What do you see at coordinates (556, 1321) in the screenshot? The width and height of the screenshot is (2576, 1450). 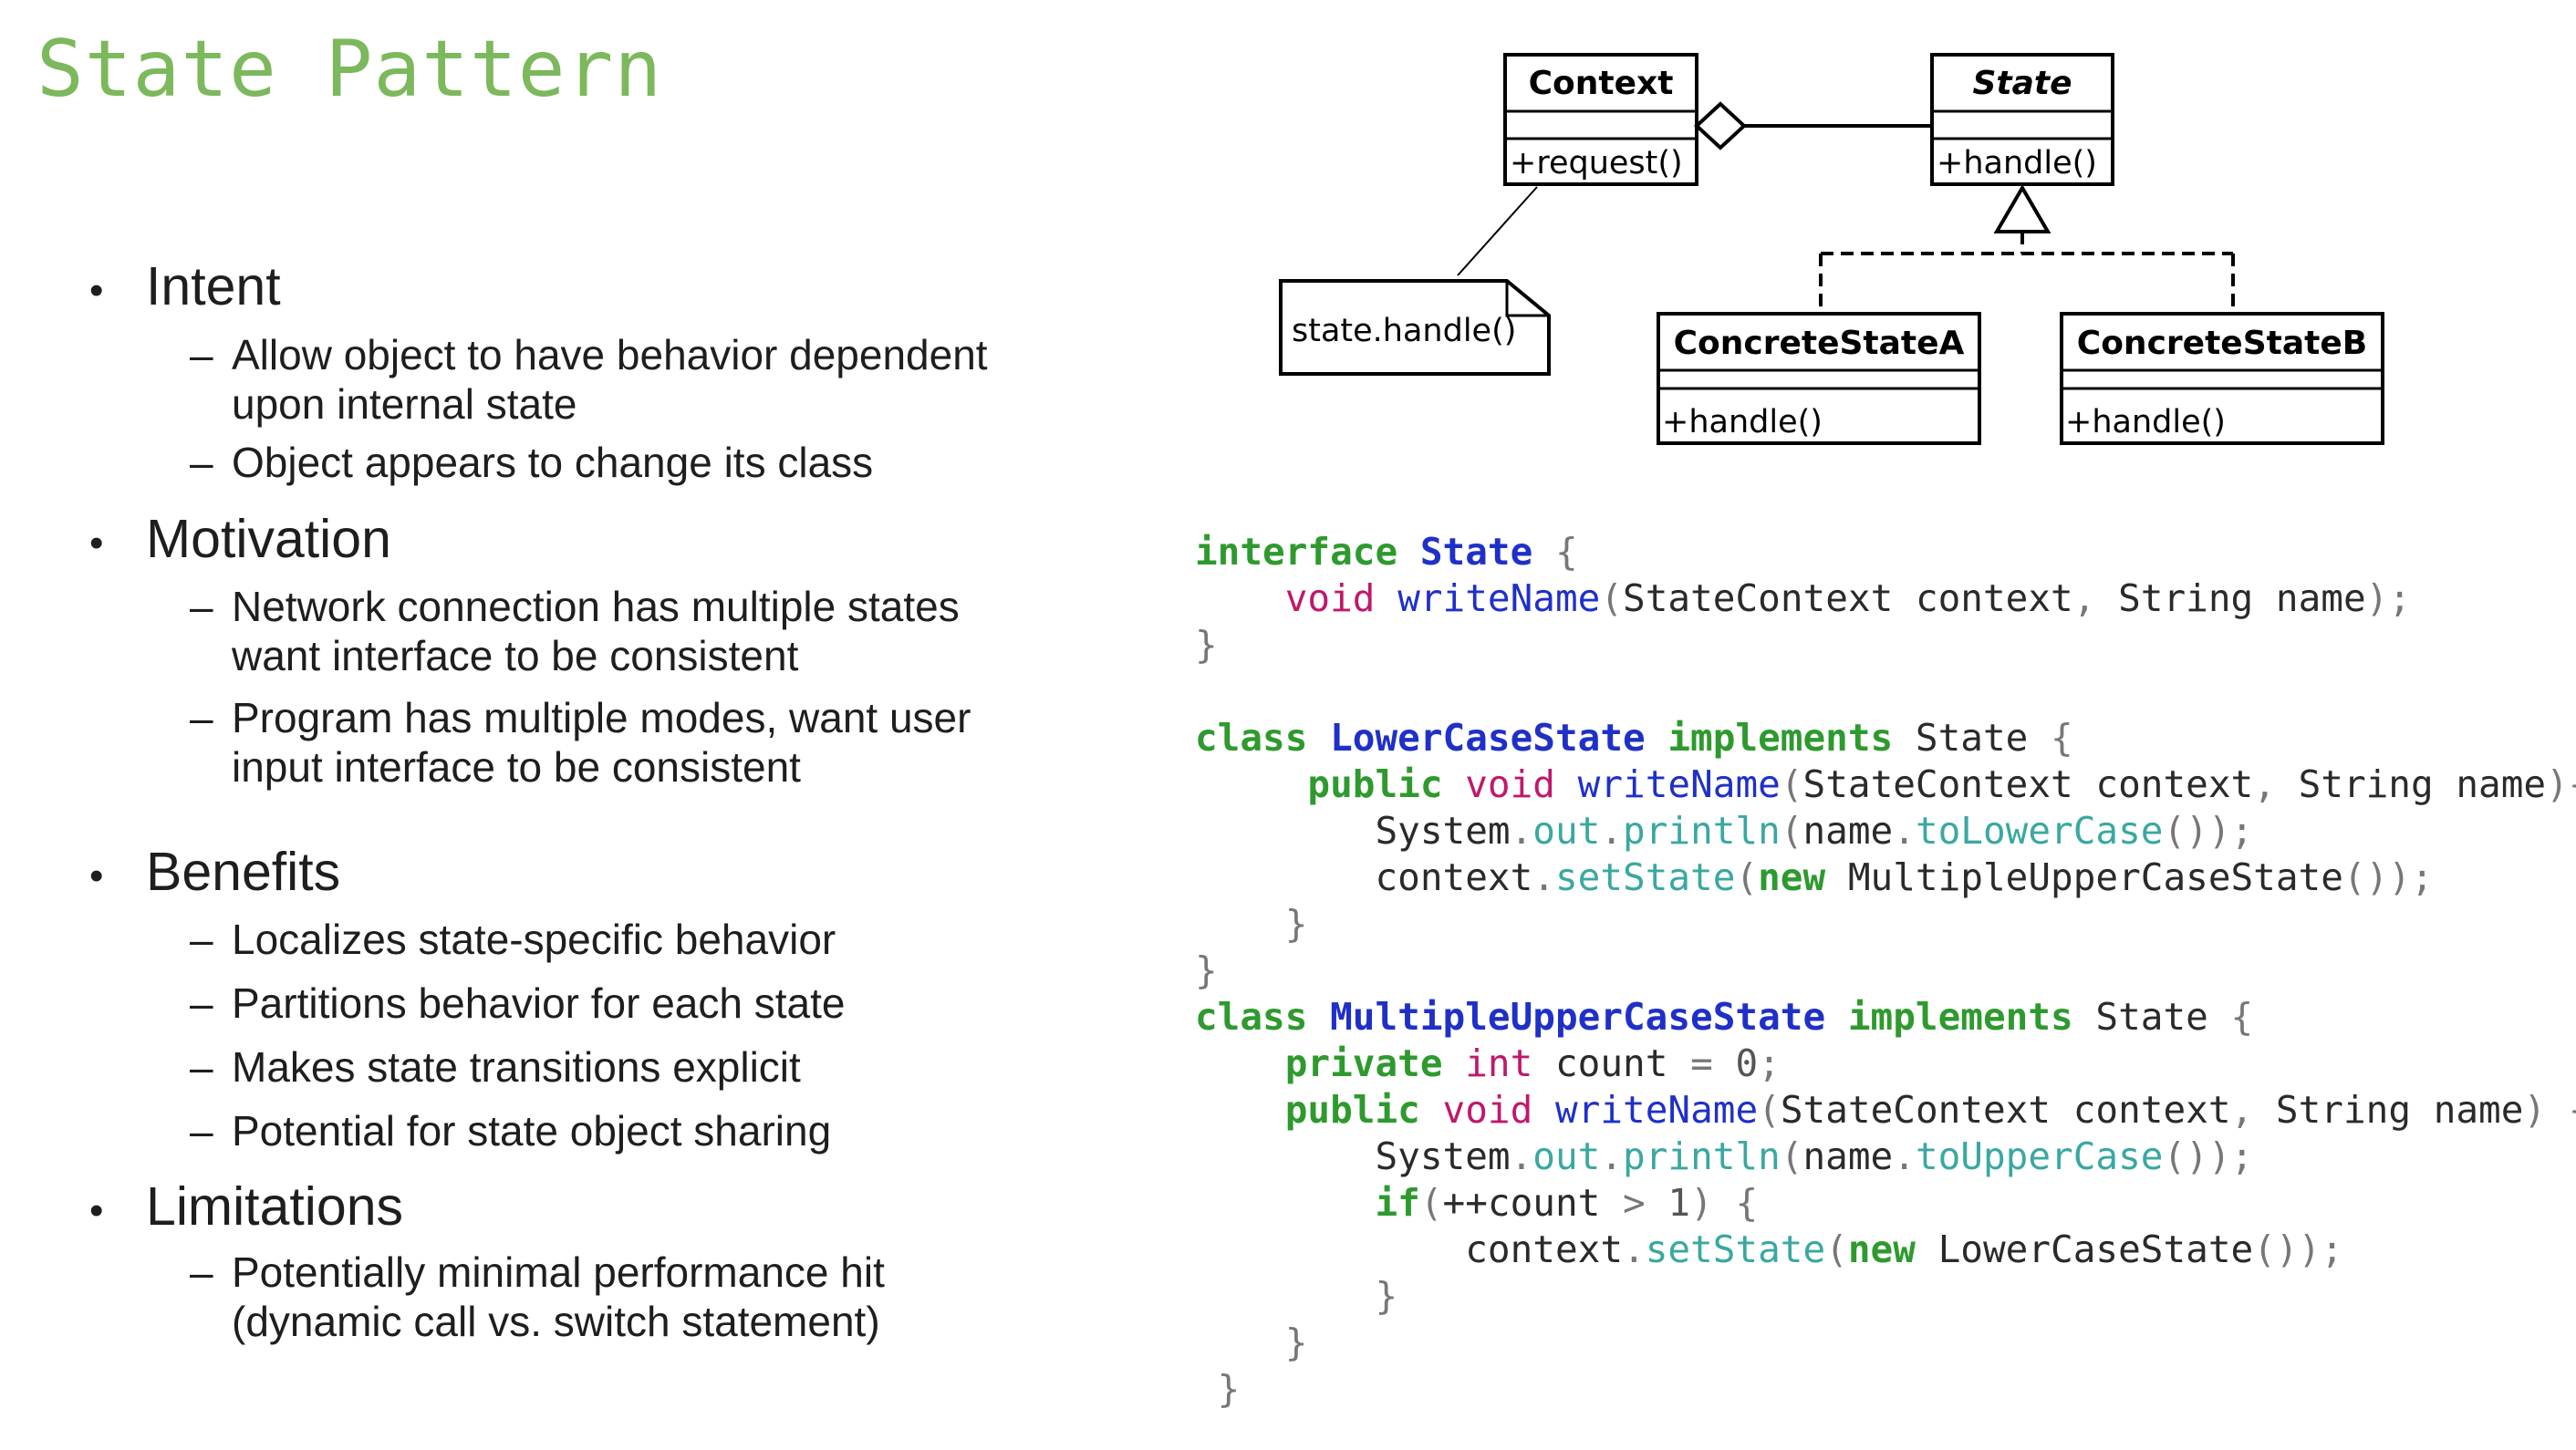 I see `bullet-item-text: (dynamic call vs. switch statement)` at bounding box center [556, 1321].